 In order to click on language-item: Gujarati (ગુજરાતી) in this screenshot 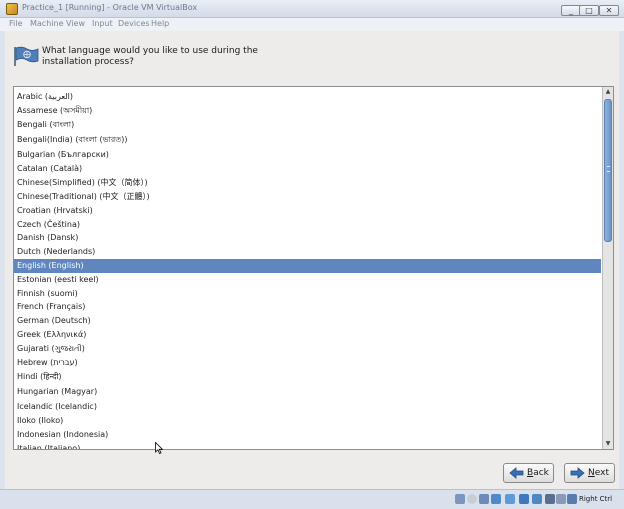, I will do `click(307, 349)`.